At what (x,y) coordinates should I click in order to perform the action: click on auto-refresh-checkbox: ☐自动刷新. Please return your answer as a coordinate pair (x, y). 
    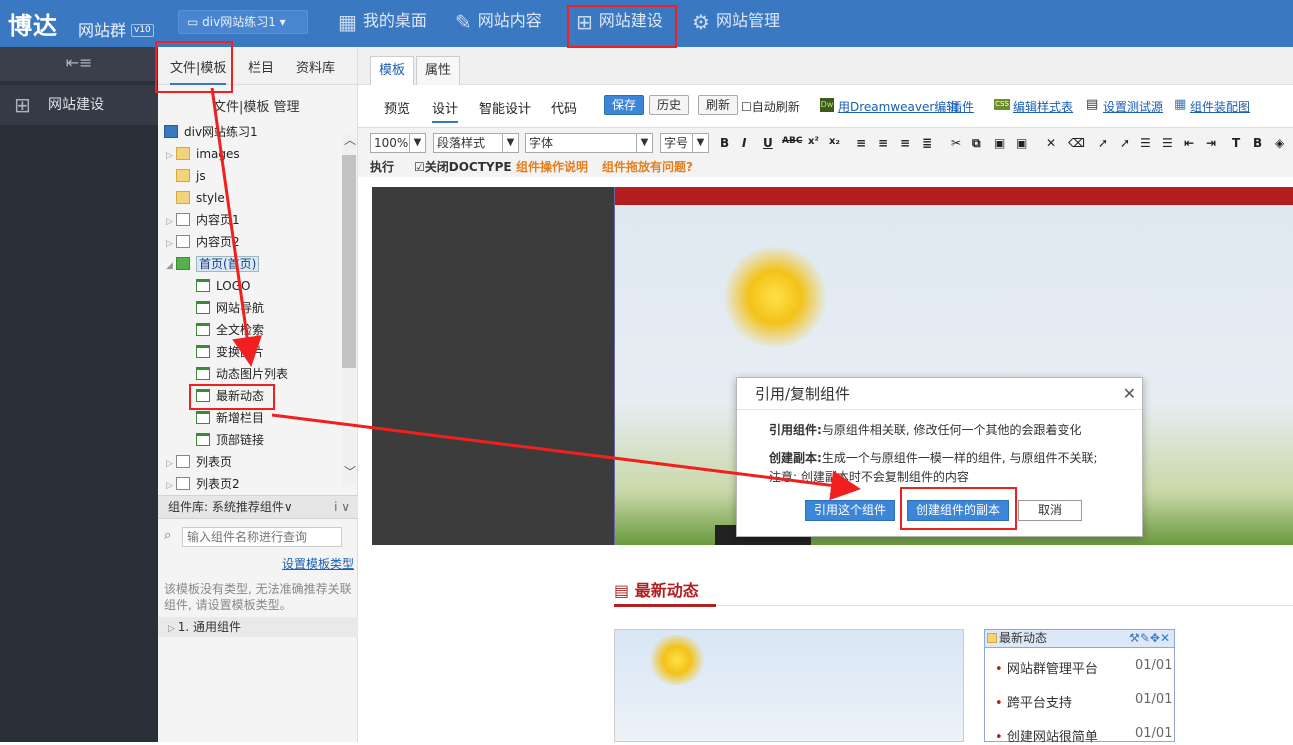
    Looking at the image, I should click on (770, 106).